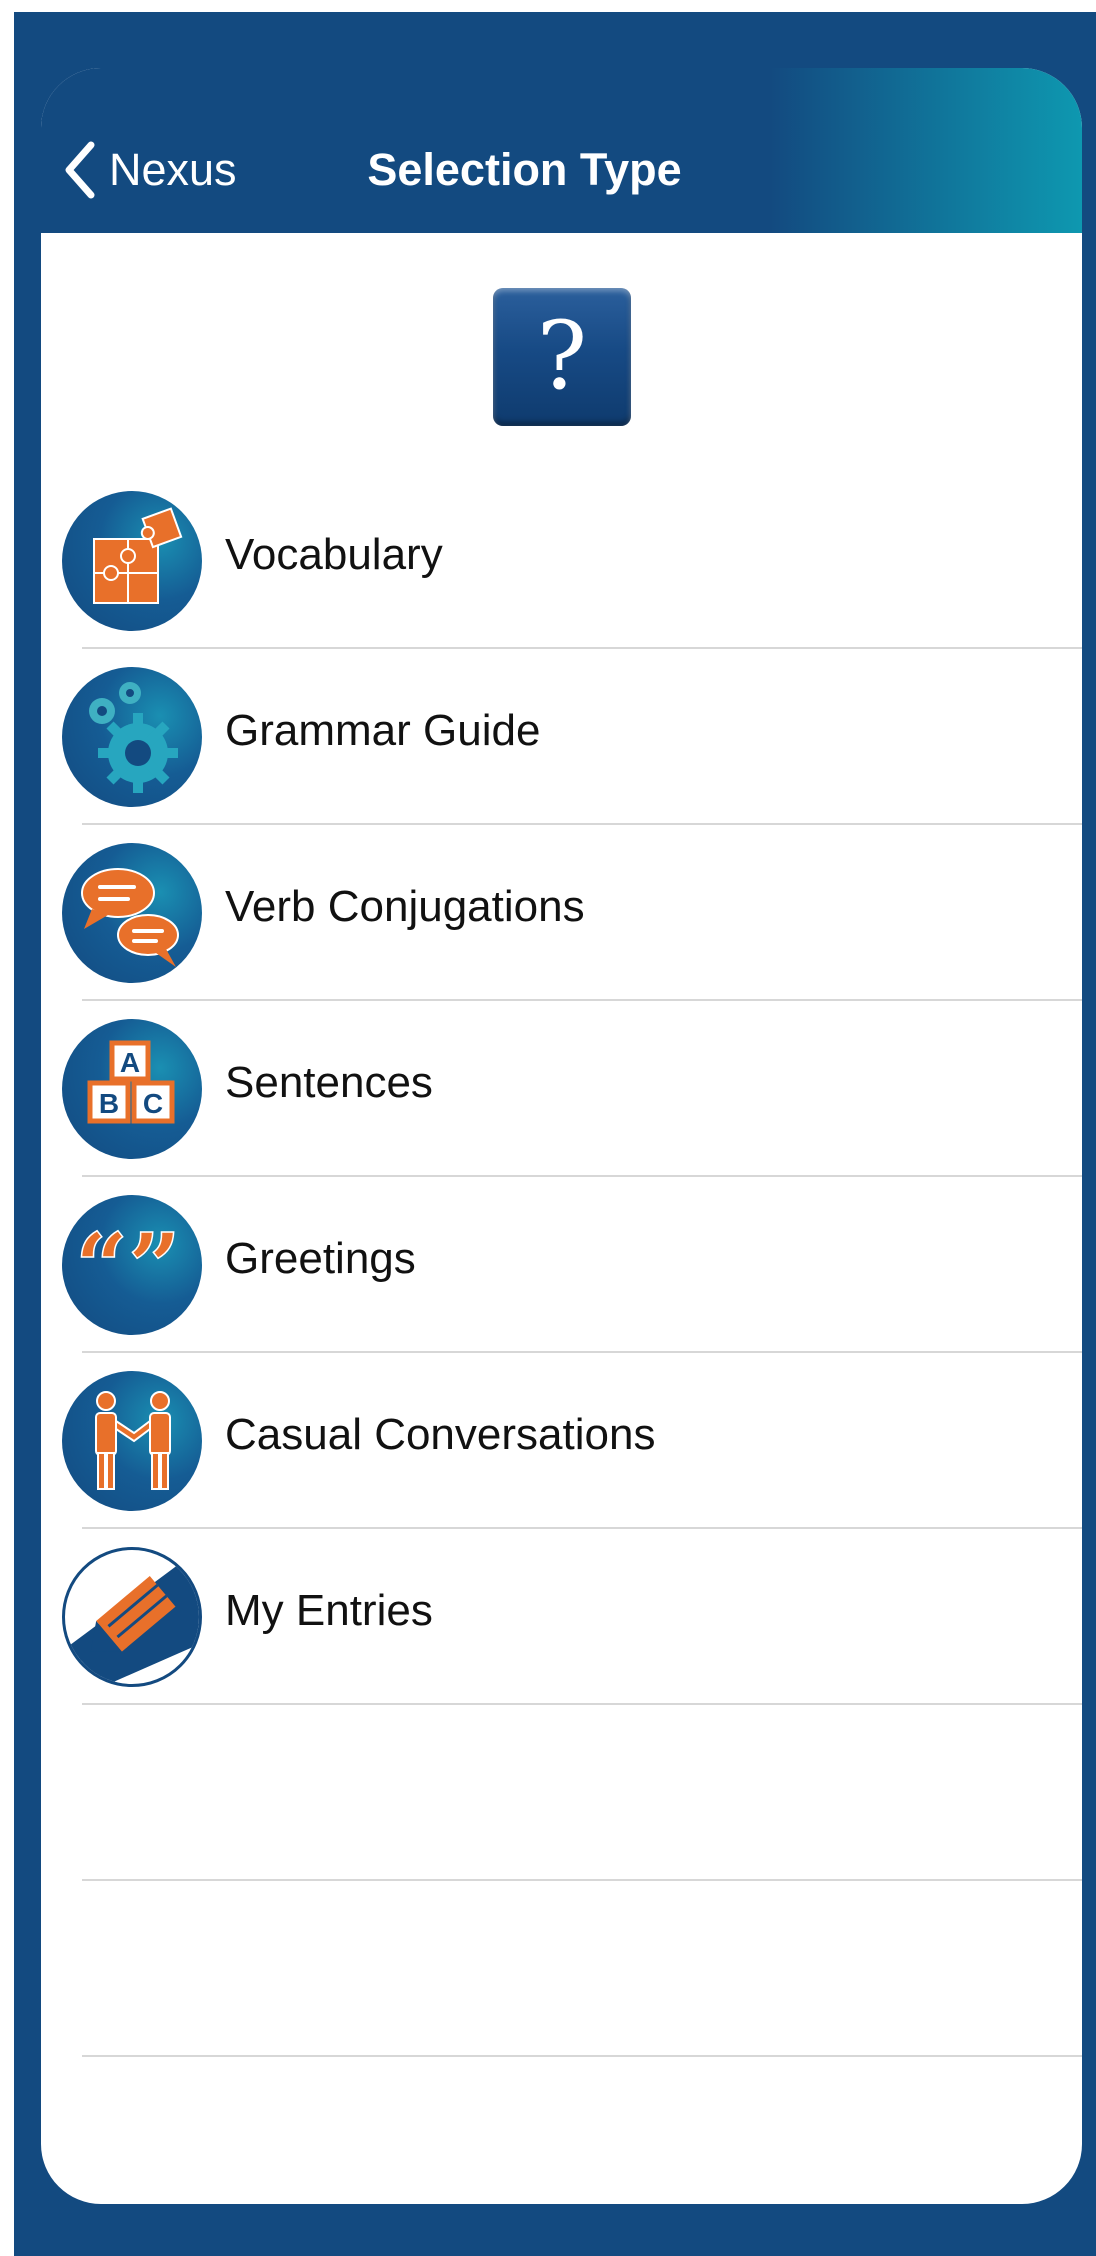  Describe the element at coordinates (329, 1610) in the screenshot. I see `list-item-label: My Entries` at that location.